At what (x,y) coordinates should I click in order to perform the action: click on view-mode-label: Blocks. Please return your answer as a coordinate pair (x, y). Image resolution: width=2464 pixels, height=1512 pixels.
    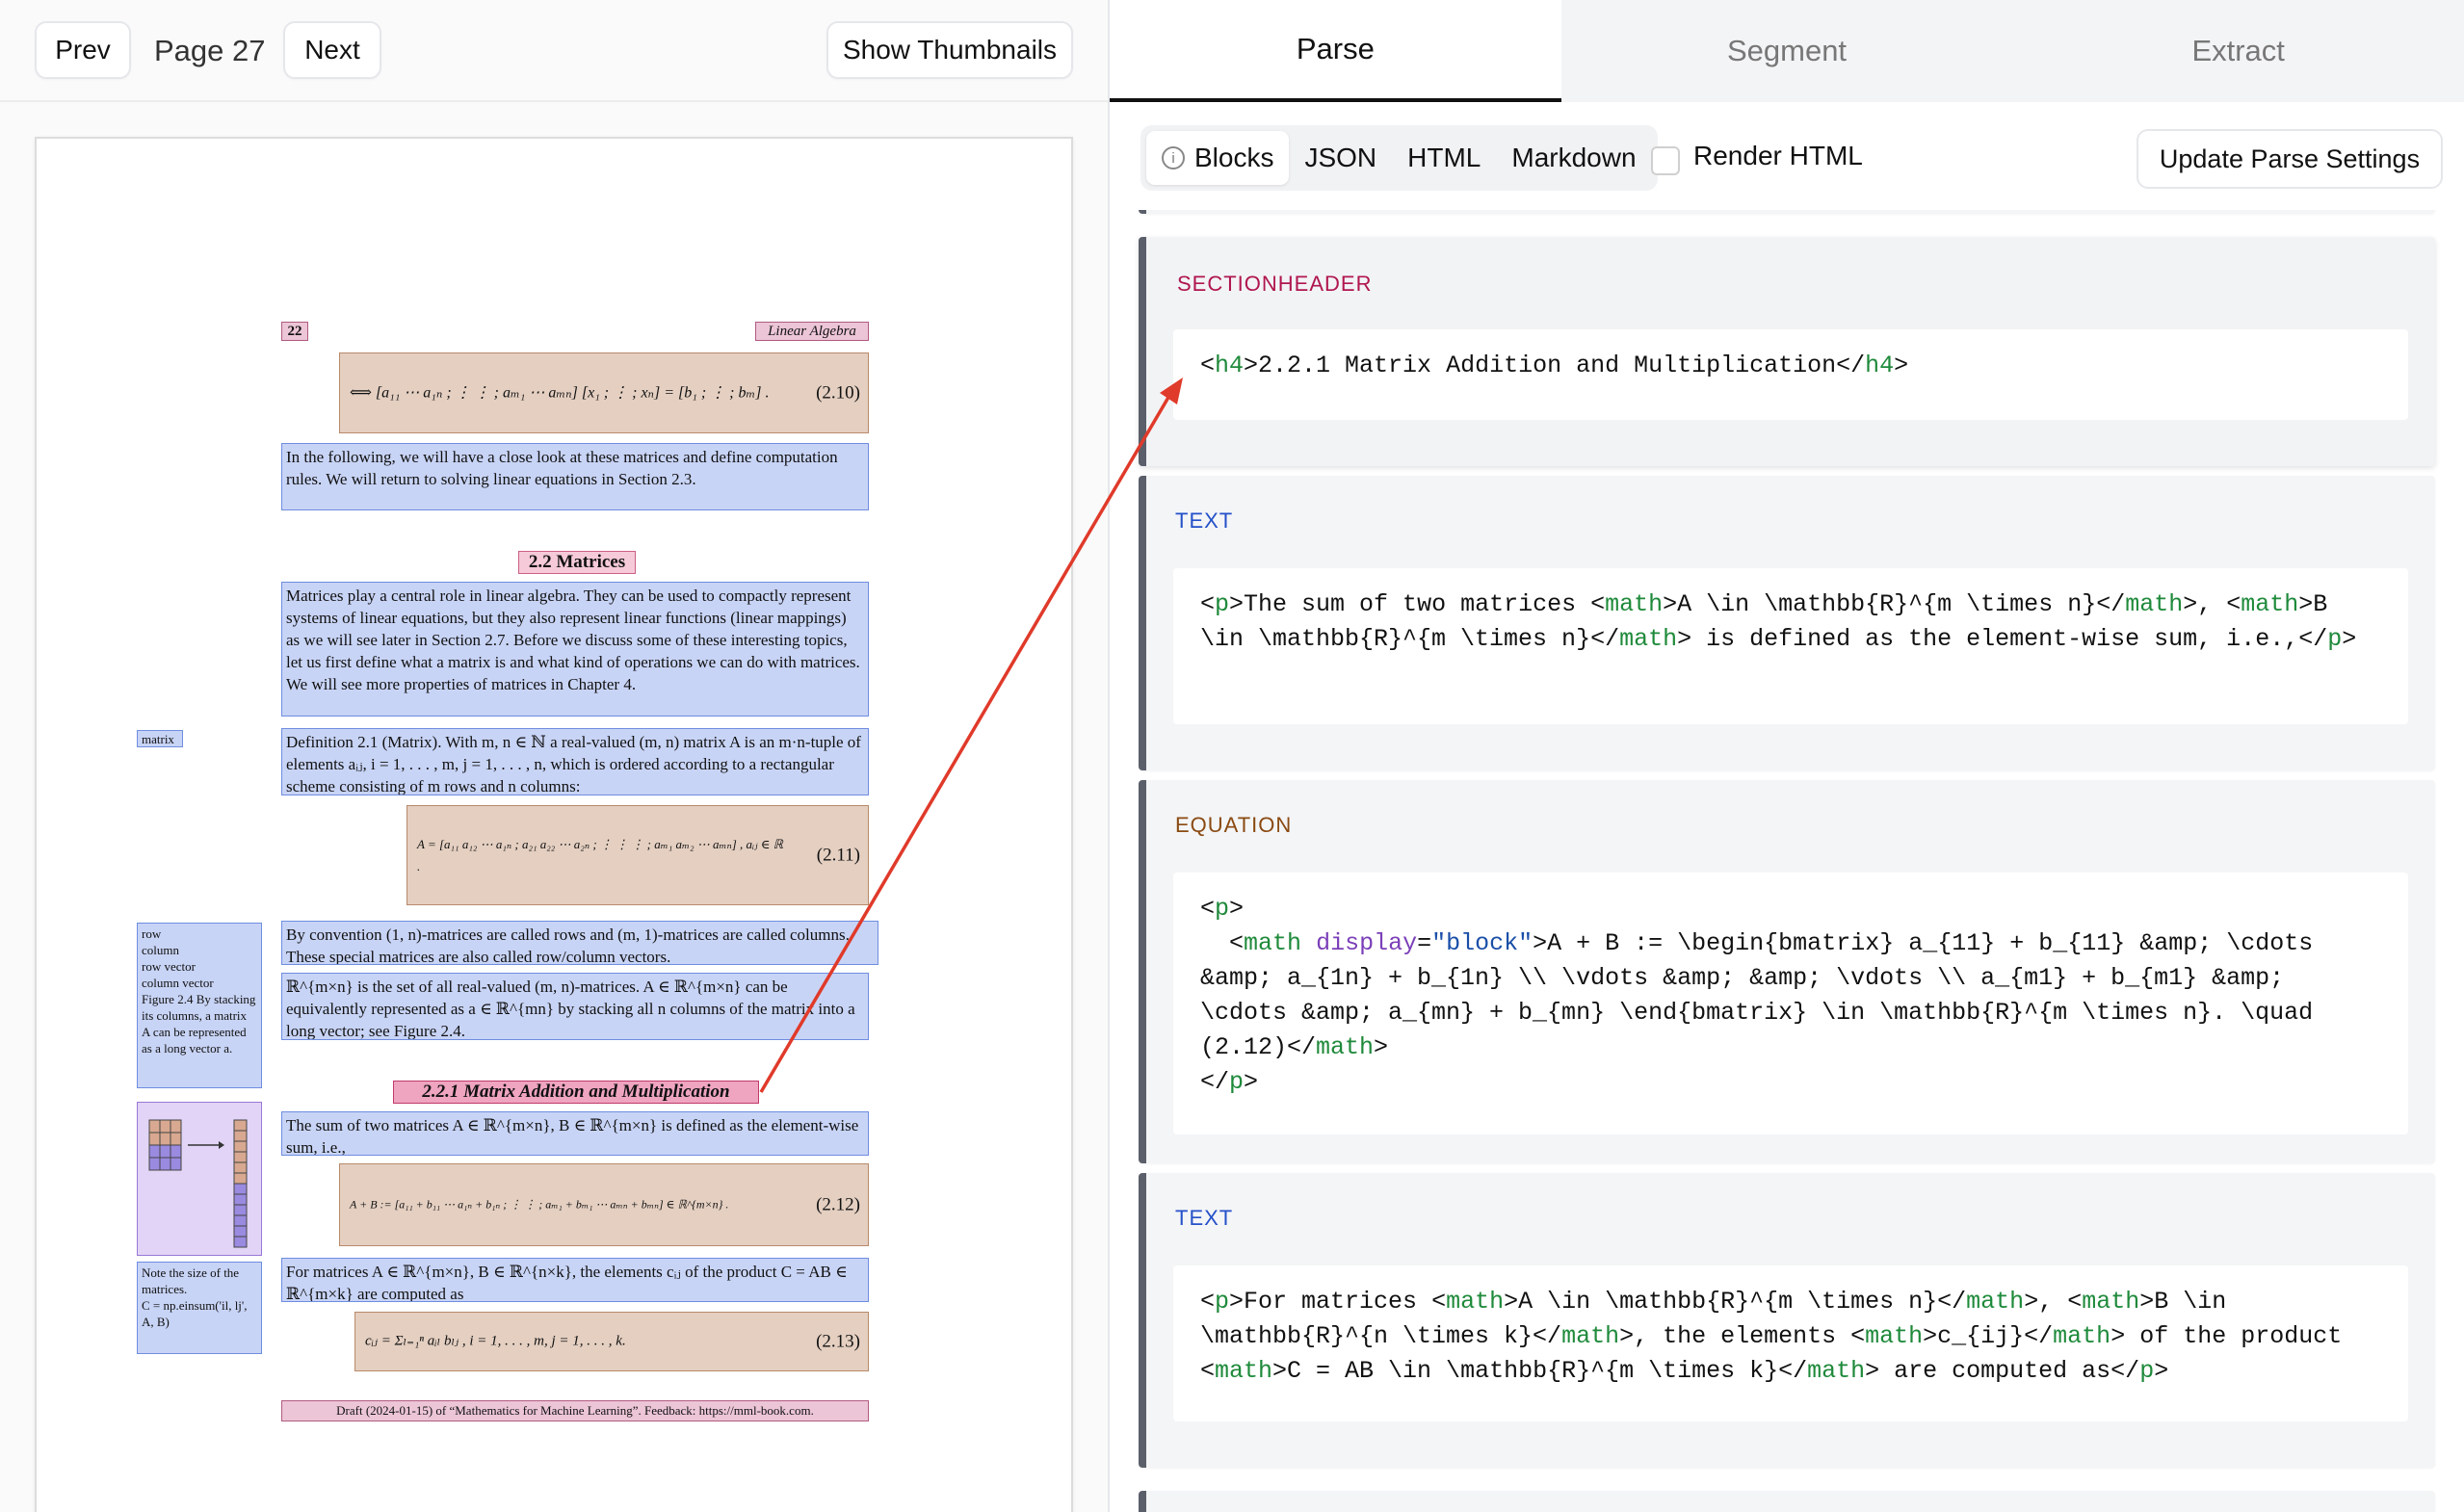
    Looking at the image, I should click on (1234, 157).